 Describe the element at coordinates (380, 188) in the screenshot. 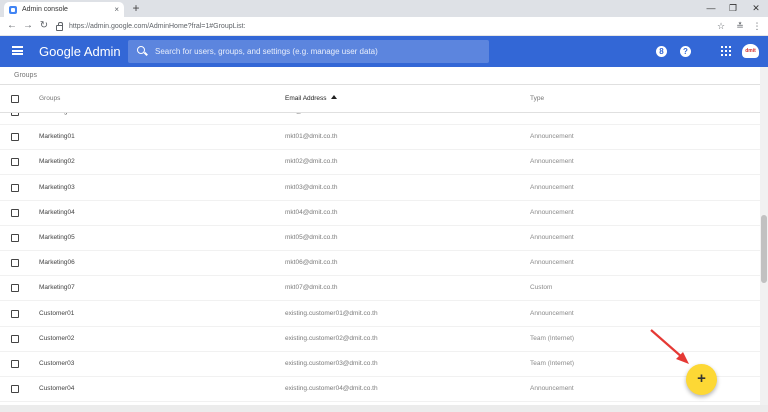

I see `table-row: Marketing03 mkt03@dmit.co.th Announcement` at that location.